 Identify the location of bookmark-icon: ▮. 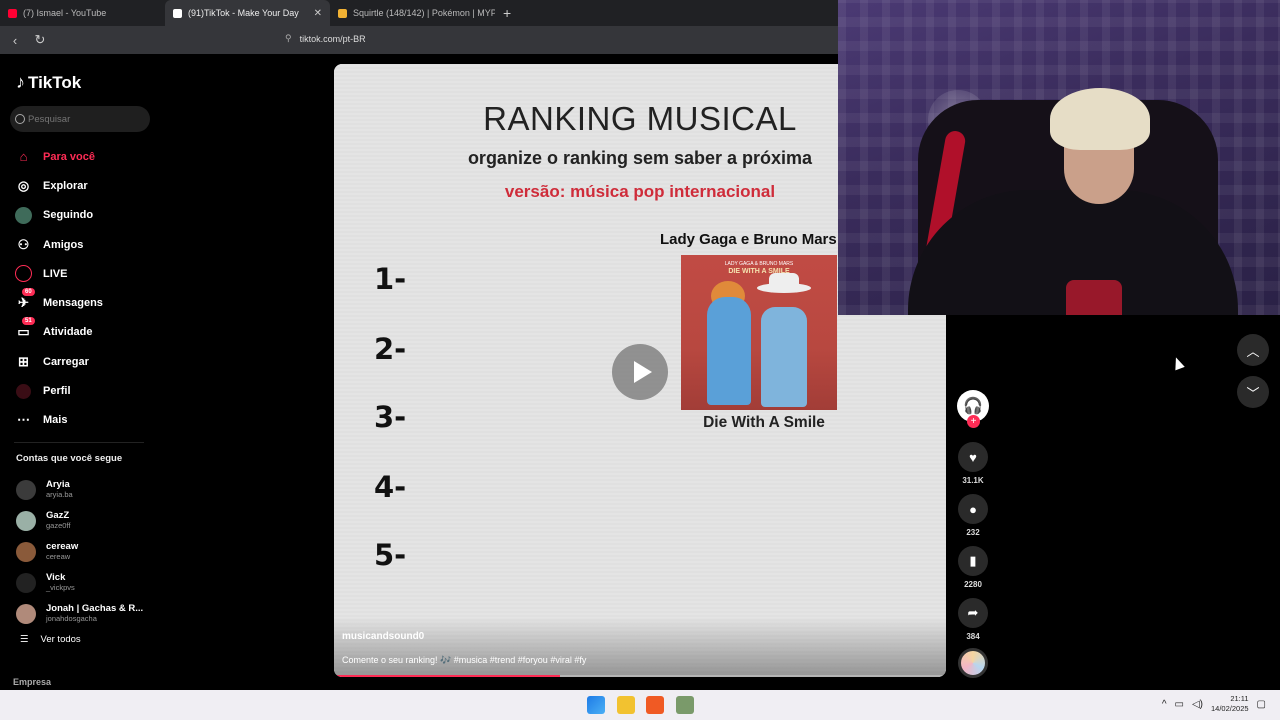
(973, 561).